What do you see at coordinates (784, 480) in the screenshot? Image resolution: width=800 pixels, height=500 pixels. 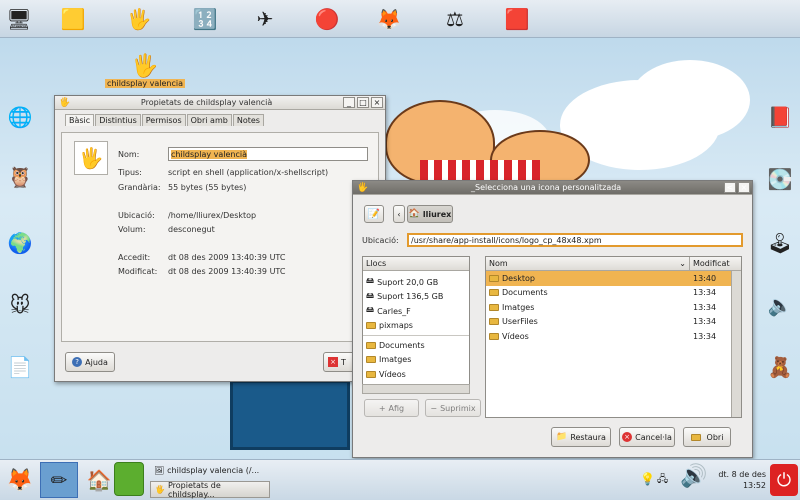 I see `shutdown-icon: ⏻` at bounding box center [784, 480].